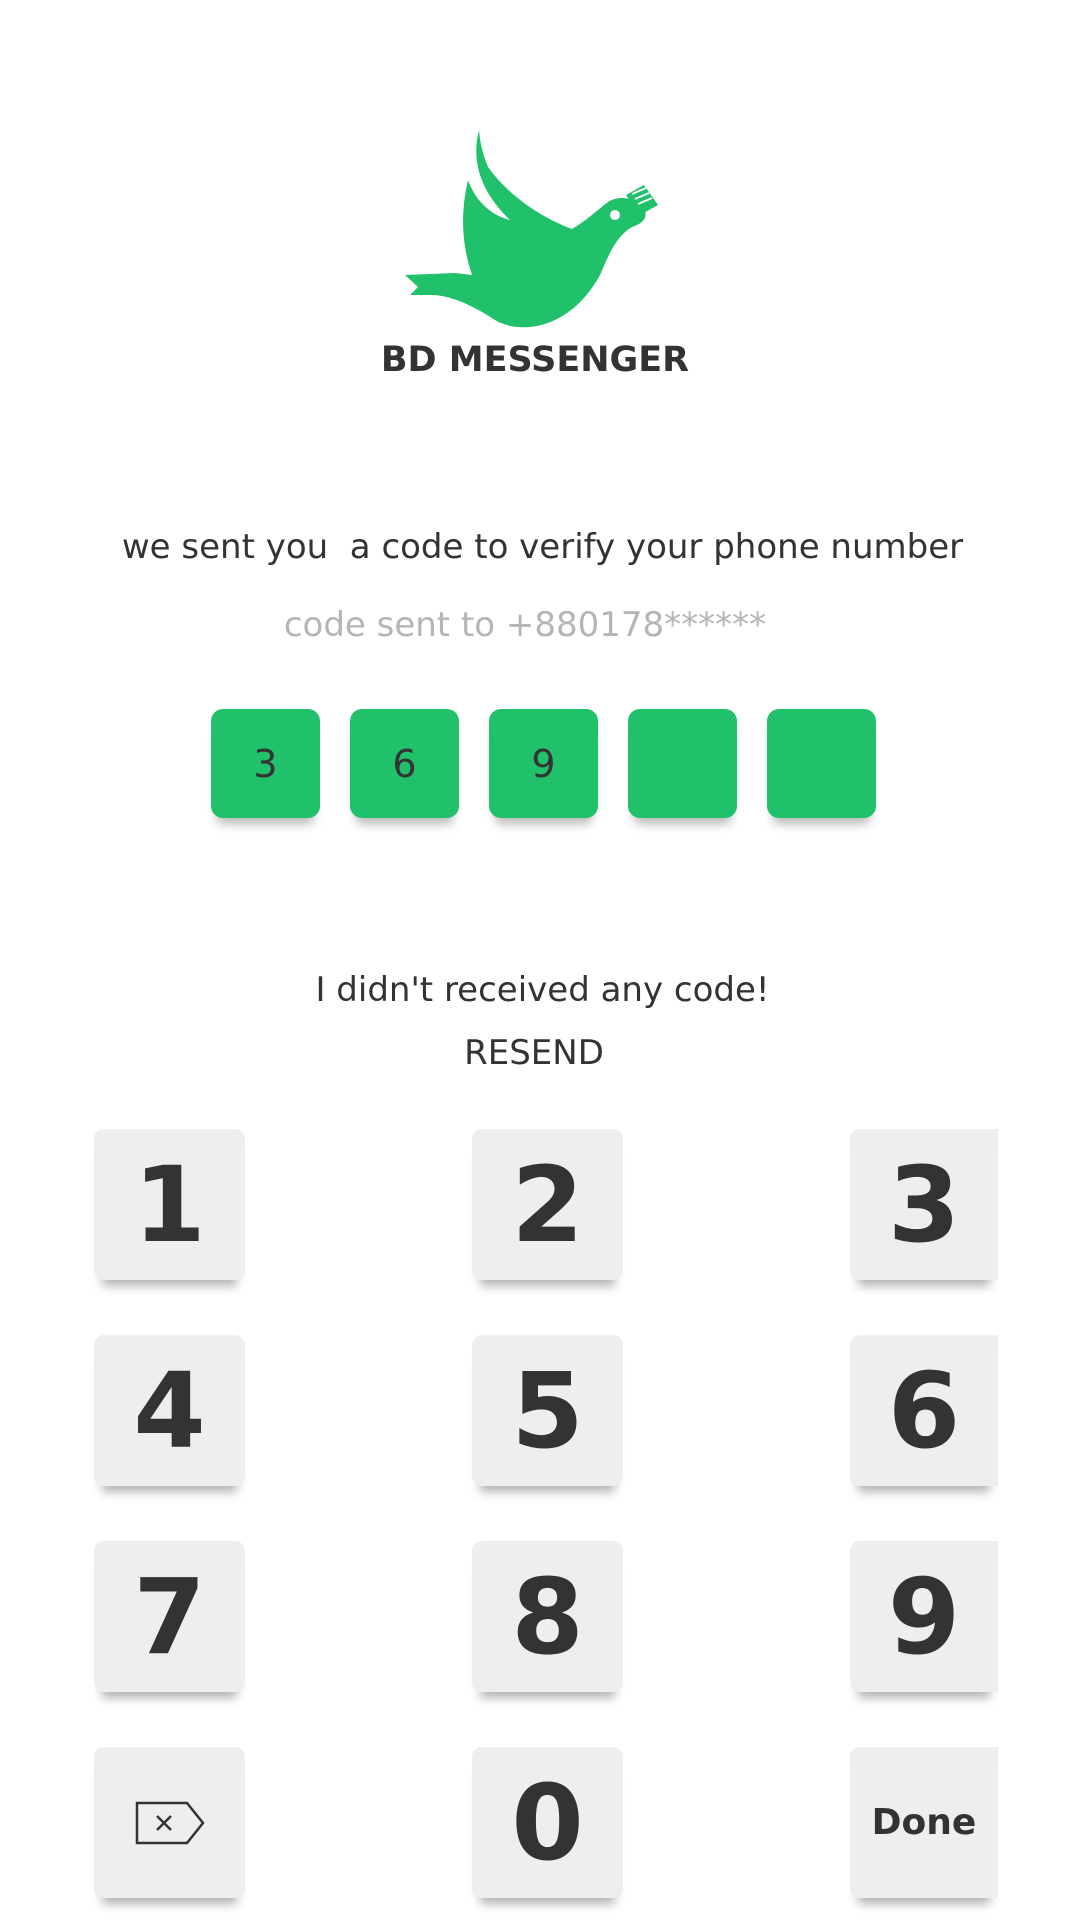 The image size is (1080, 1920). I want to click on otp-digit-2: 6, so click(404, 763).